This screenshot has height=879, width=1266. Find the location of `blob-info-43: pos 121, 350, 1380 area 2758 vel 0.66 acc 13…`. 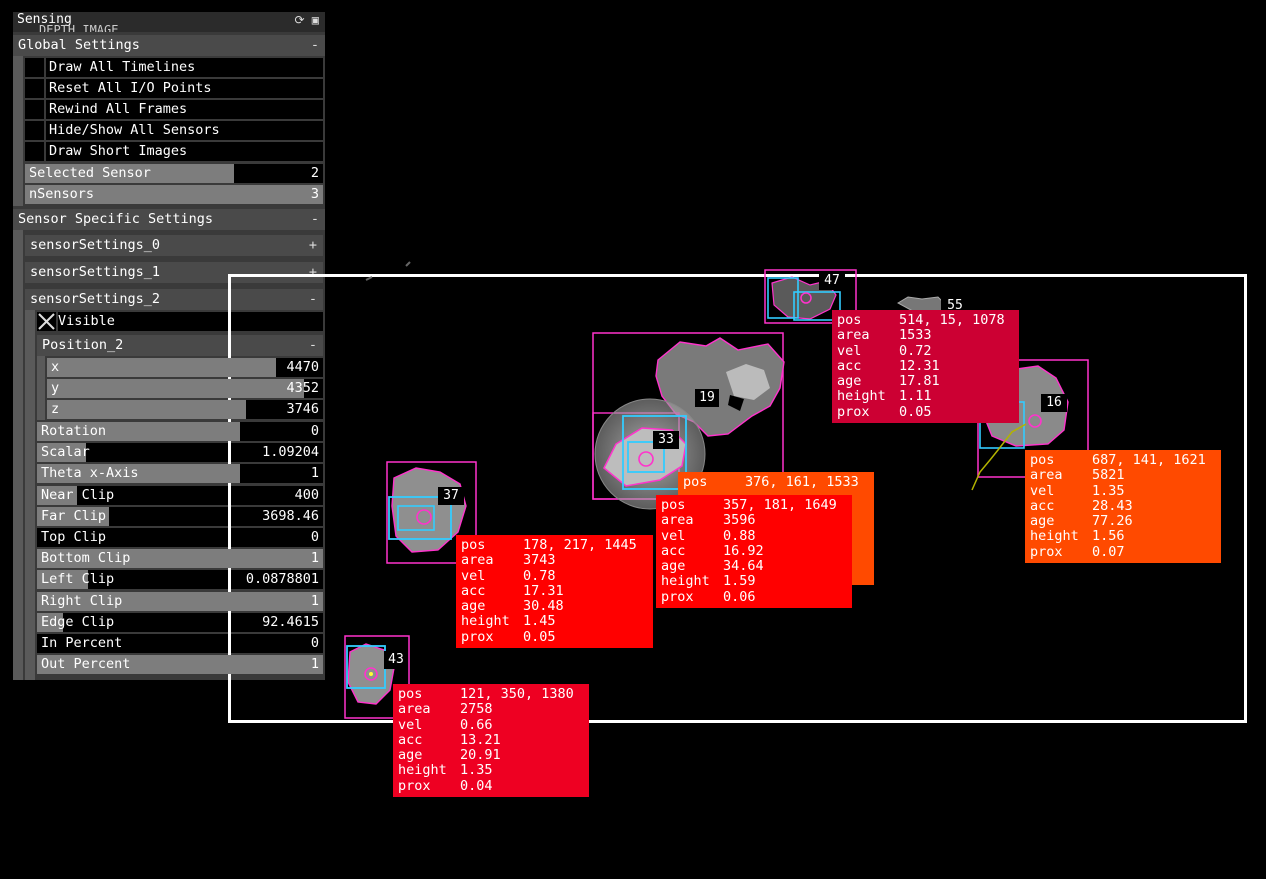

blob-info-43: pos 121, 350, 1380 area 2758 vel 0.66 acc 13… is located at coordinates (491, 740).